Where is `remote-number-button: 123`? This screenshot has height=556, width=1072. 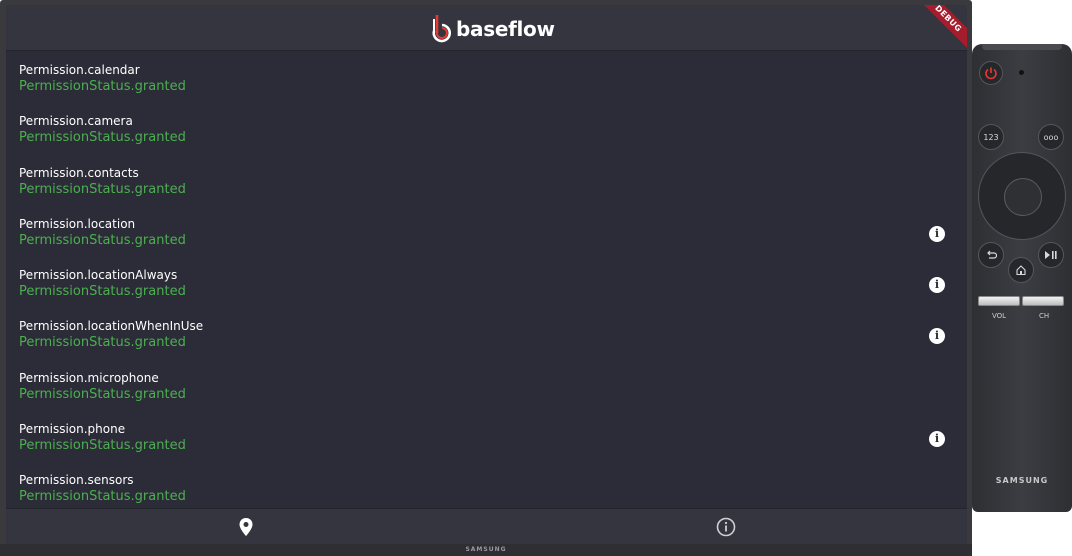 remote-number-button: 123 is located at coordinates (991, 137).